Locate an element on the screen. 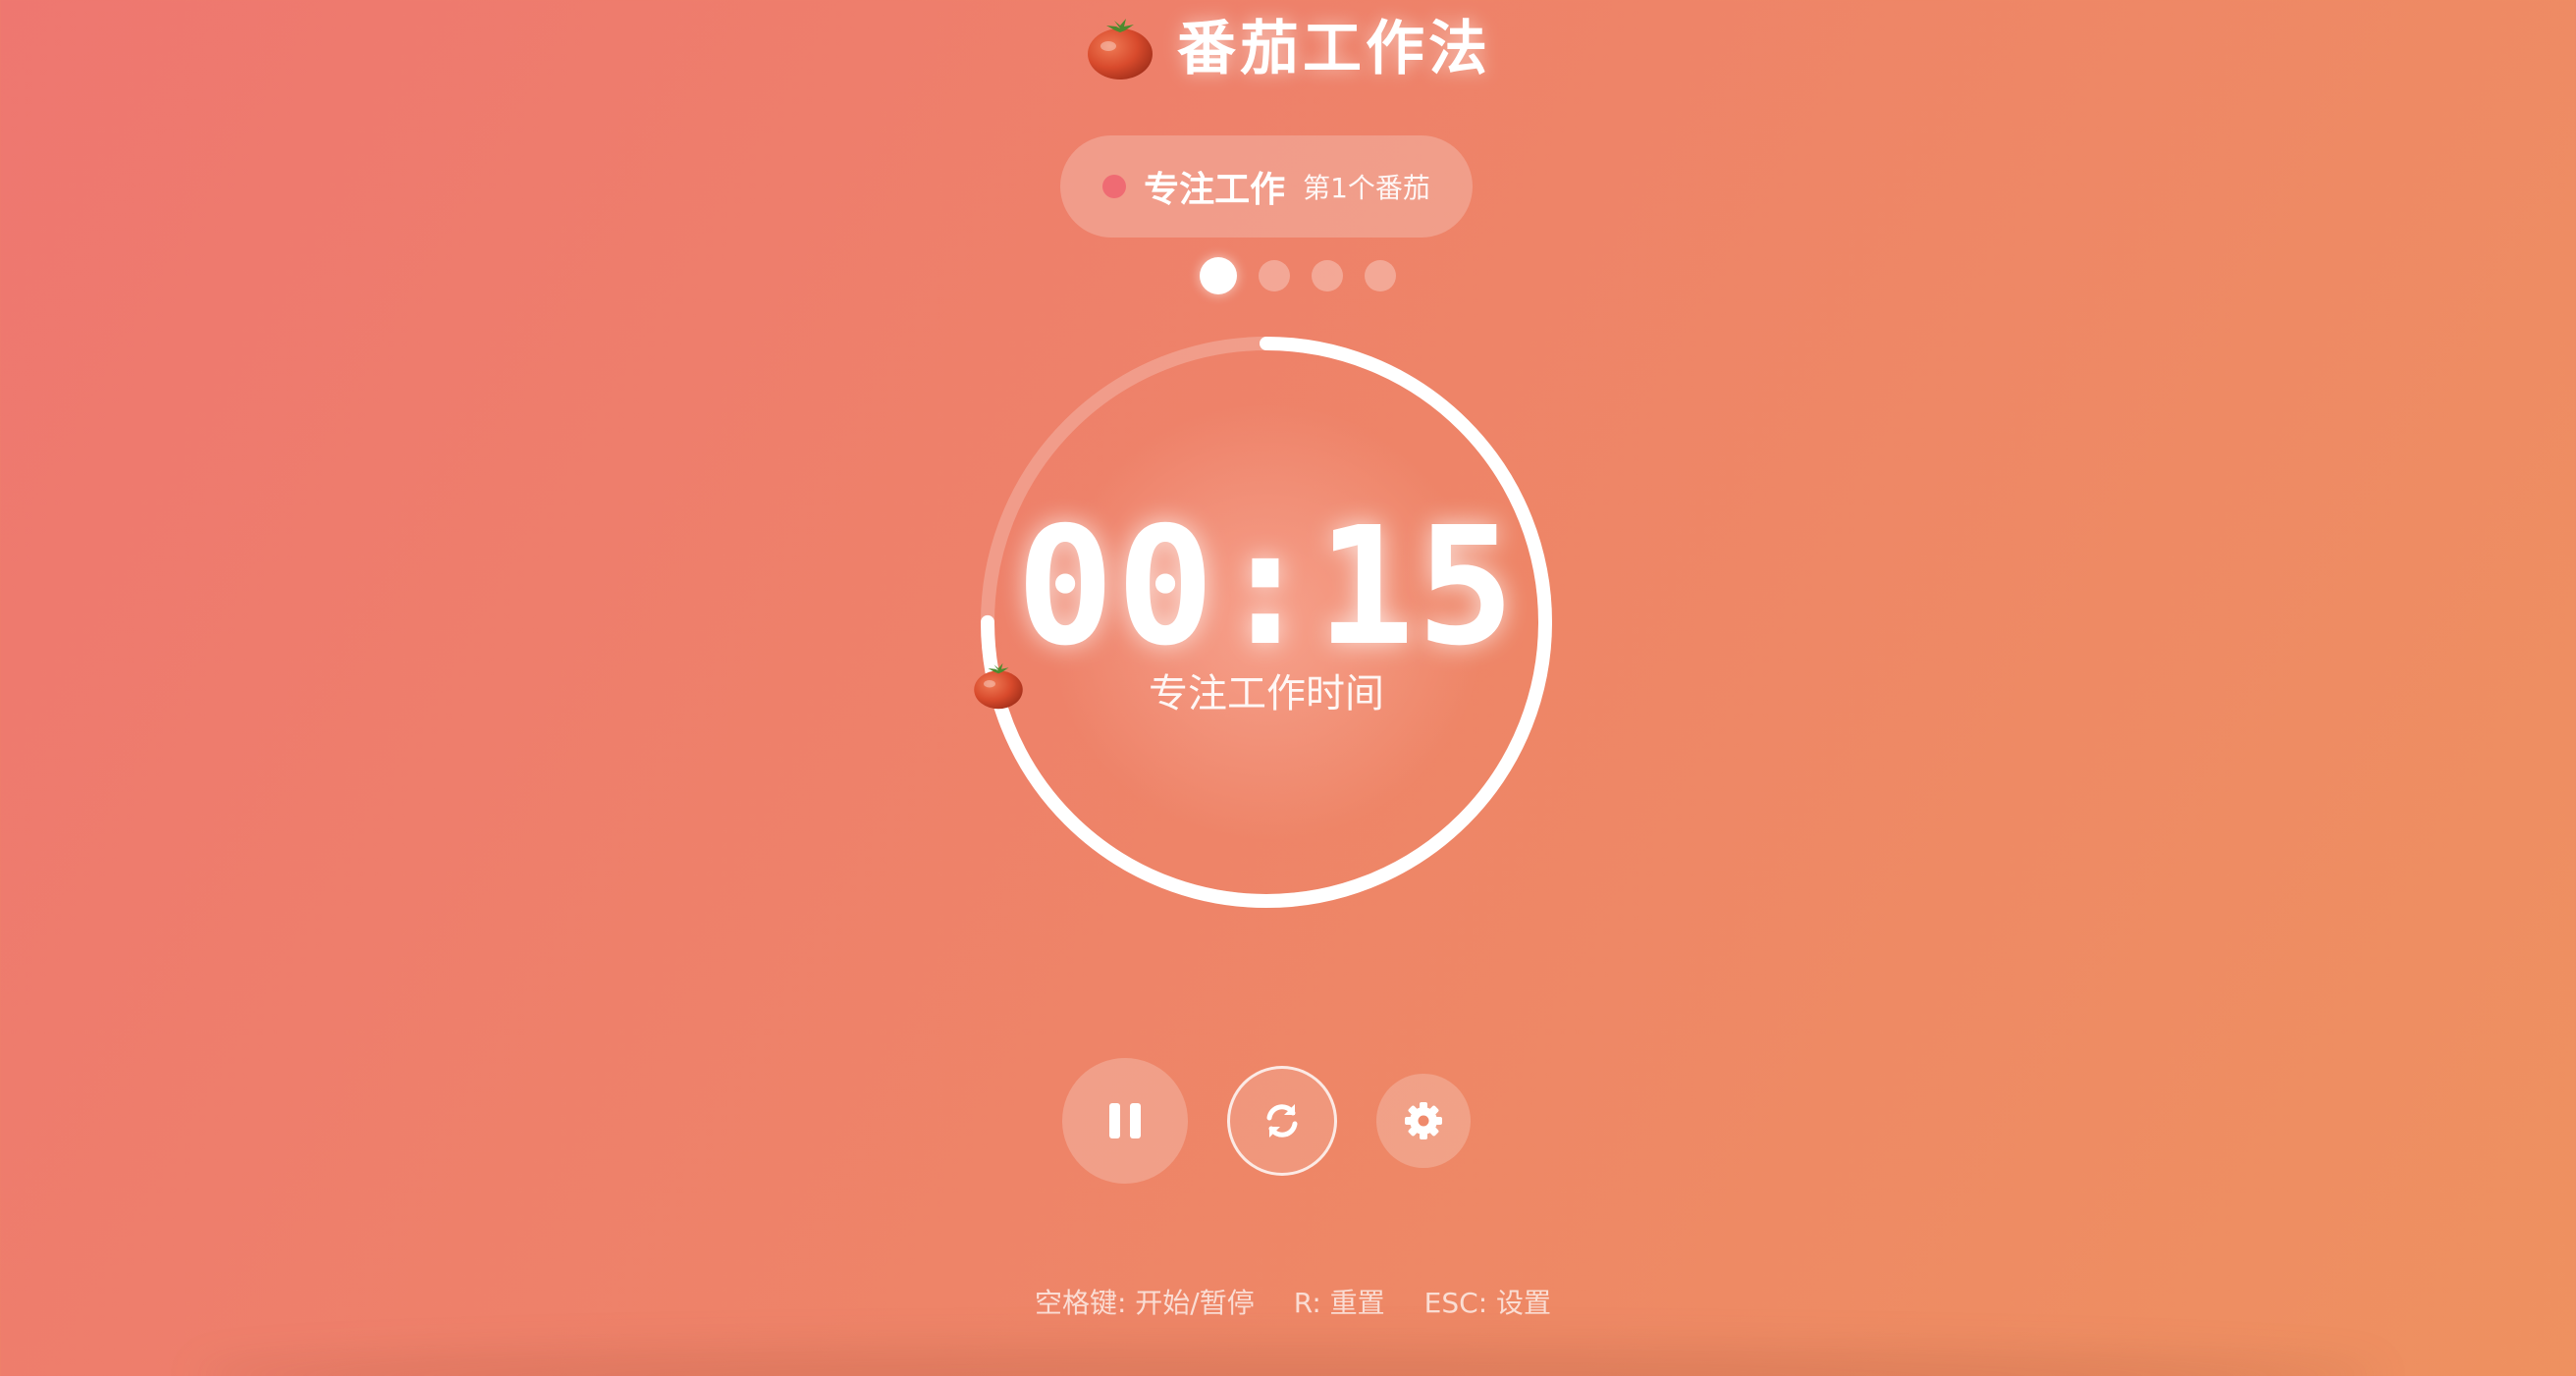 Image resolution: width=2576 pixels, height=1376 pixels. reset-button is located at coordinates (1282, 1121).